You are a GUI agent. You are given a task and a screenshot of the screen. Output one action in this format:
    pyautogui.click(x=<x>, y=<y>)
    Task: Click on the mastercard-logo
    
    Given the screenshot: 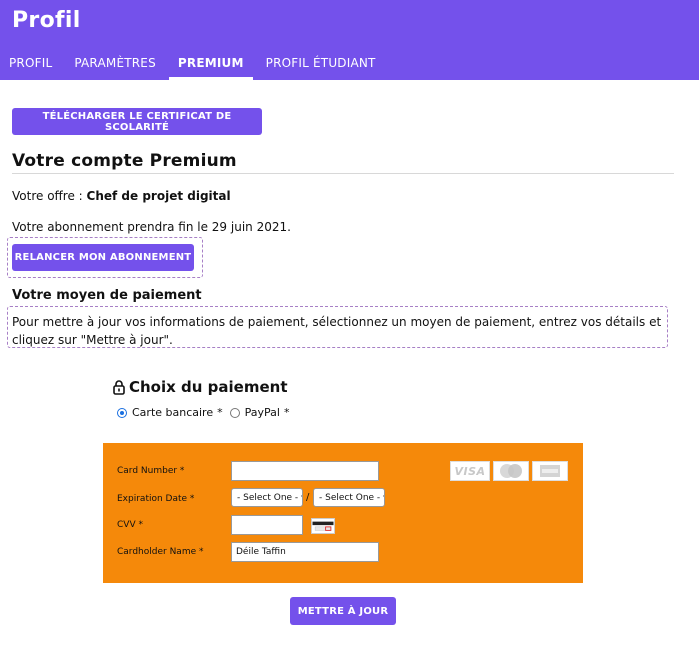 What is the action you would take?
    pyautogui.click(x=511, y=471)
    